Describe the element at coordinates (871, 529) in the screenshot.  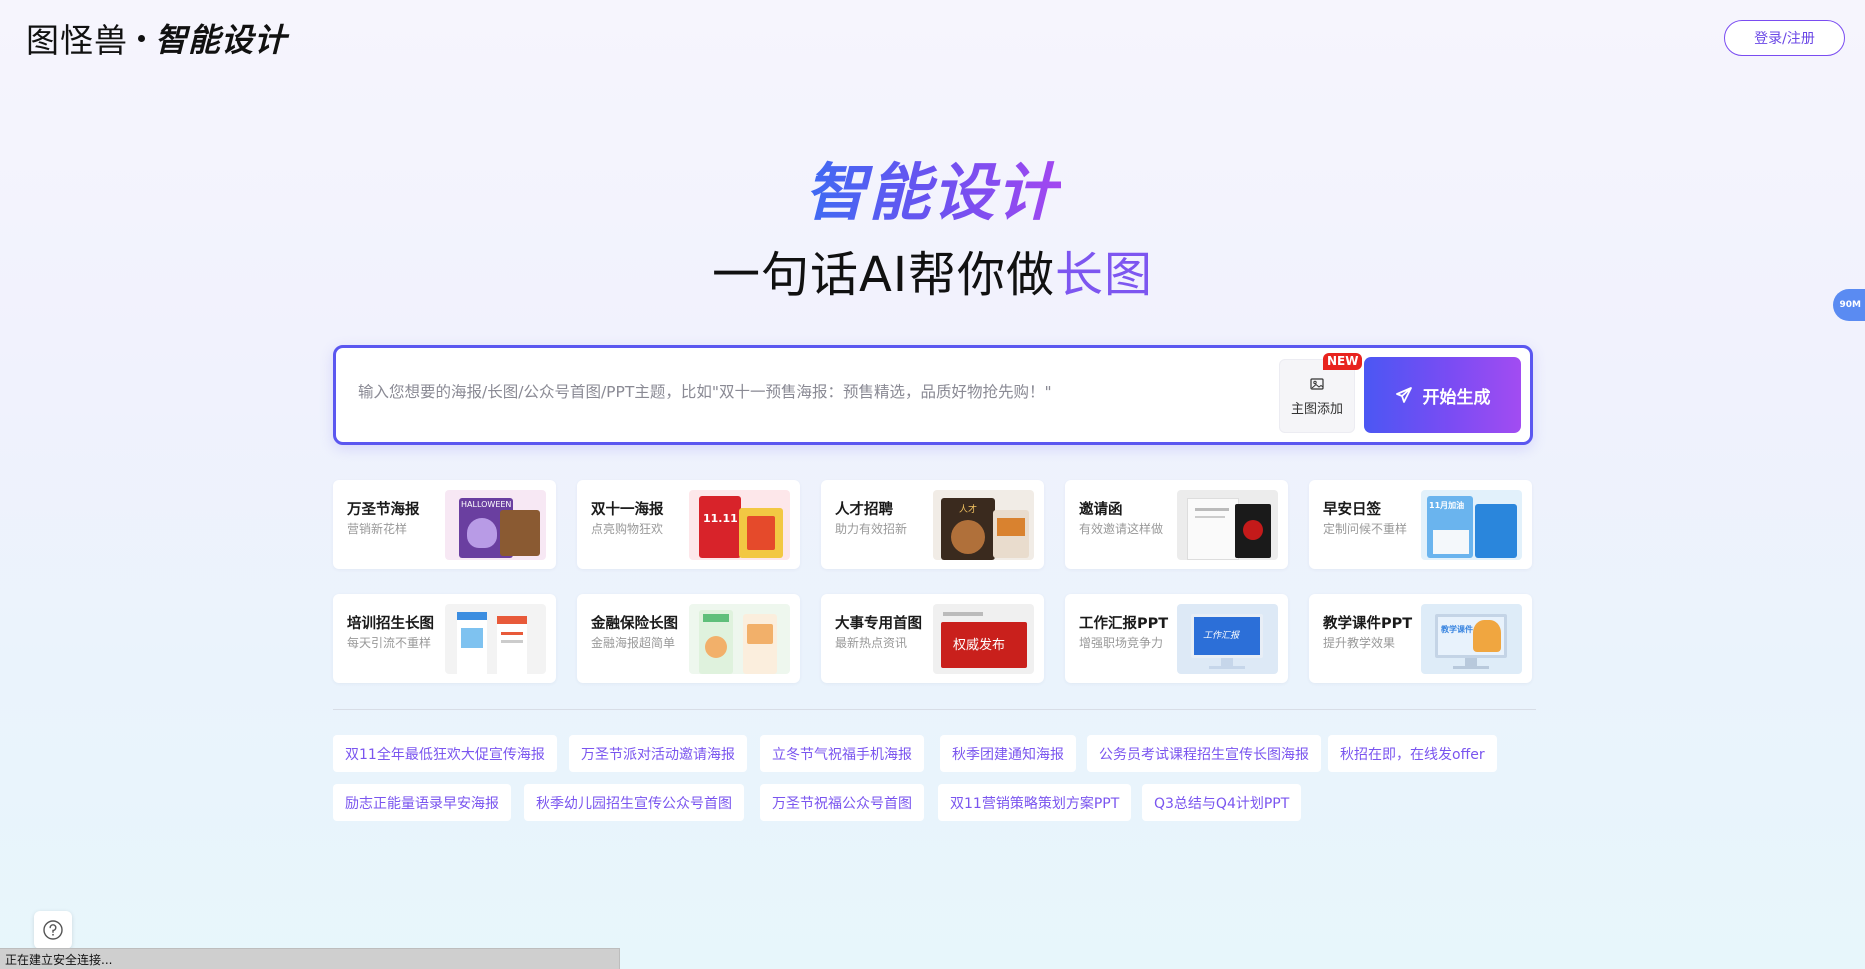
I see `card-desc: 助力有效招新` at that location.